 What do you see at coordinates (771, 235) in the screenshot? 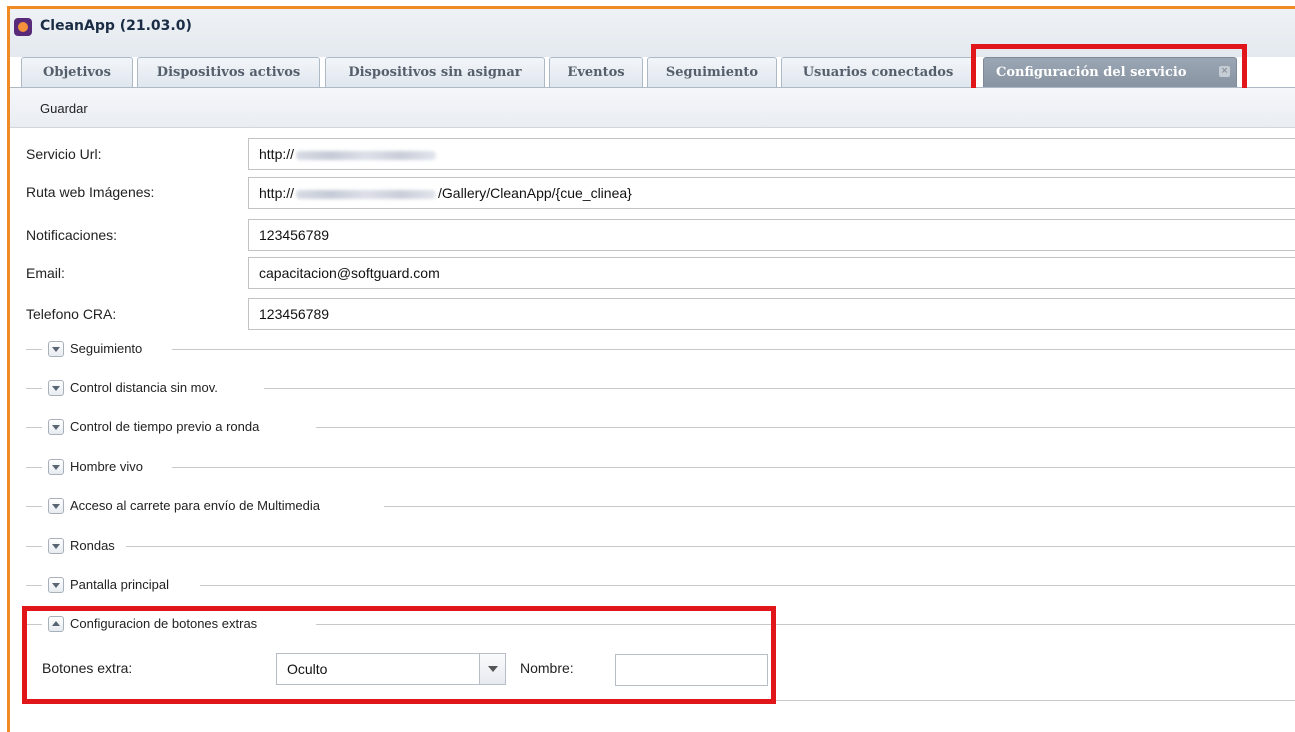
I see `notificaciones-input: 123456789` at bounding box center [771, 235].